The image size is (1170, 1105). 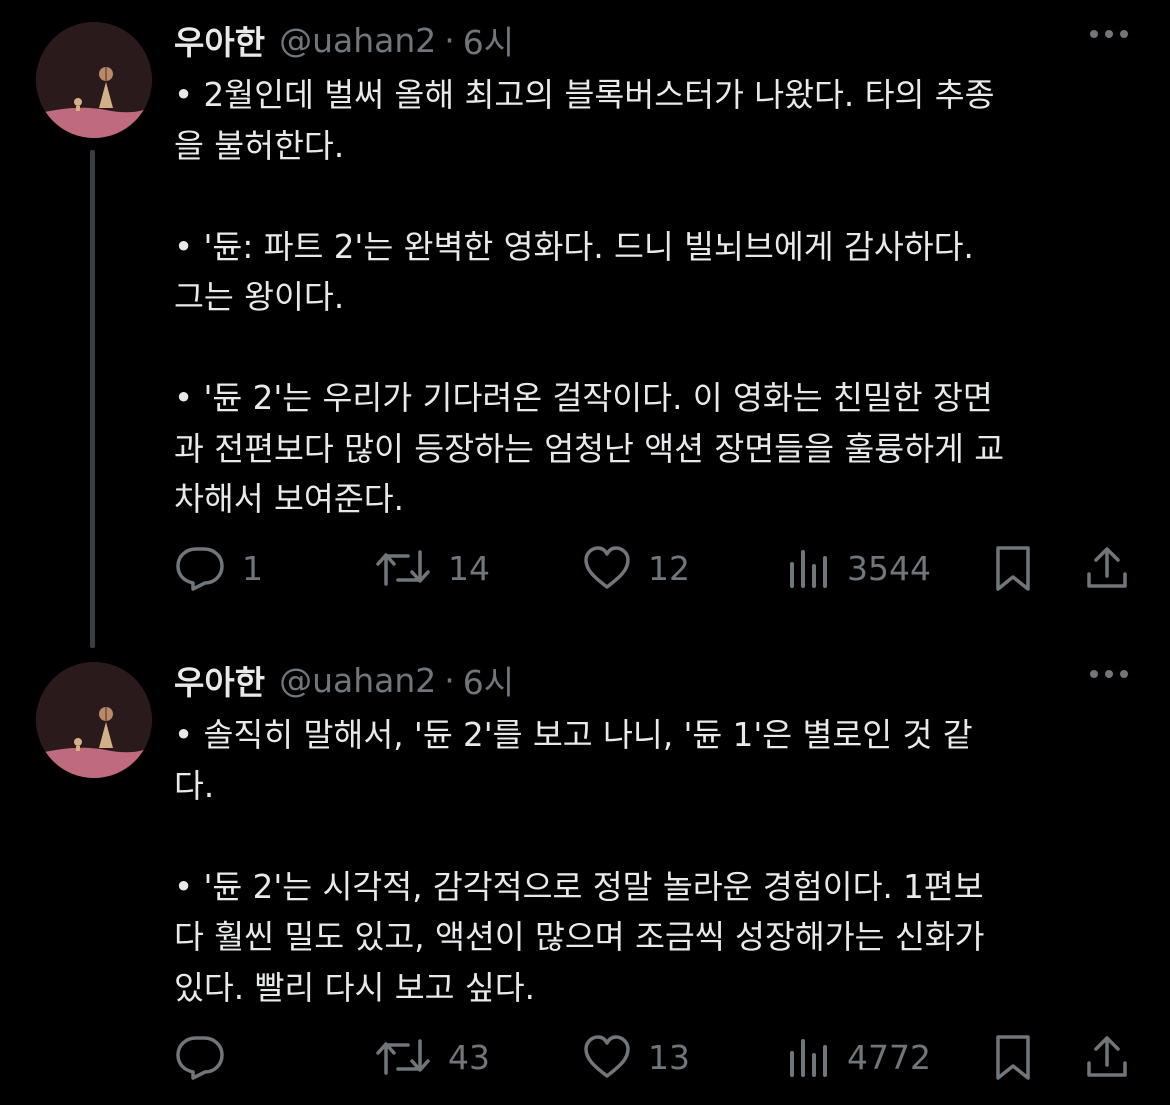 What do you see at coordinates (889, 568) in the screenshot?
I see `view-count: 3544` at bounding box center [889, 568].